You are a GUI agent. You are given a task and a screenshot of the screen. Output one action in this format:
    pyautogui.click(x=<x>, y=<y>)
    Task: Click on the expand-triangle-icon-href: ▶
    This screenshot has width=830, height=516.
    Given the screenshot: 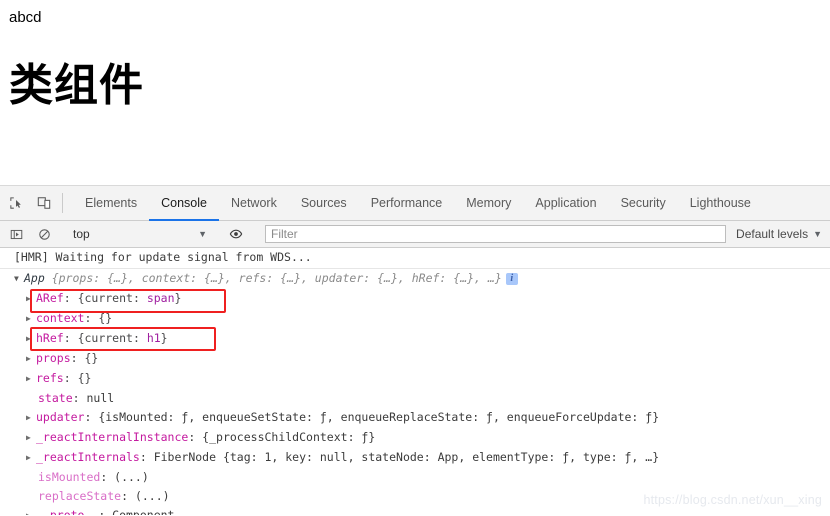 What is the action you would take?
    pyautogui.click(x=31, y=338)
    